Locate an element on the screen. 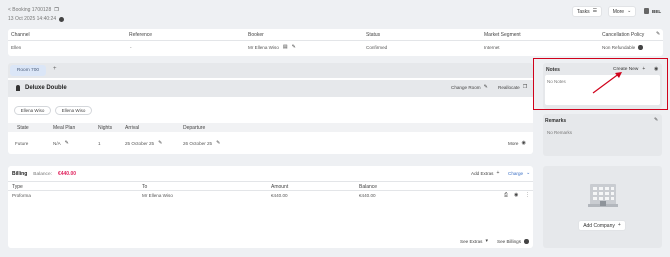 Image resolution: width=670 pixels, height=257 pixels. billing-type-value: Proforma is located at coordinates (21, 195).